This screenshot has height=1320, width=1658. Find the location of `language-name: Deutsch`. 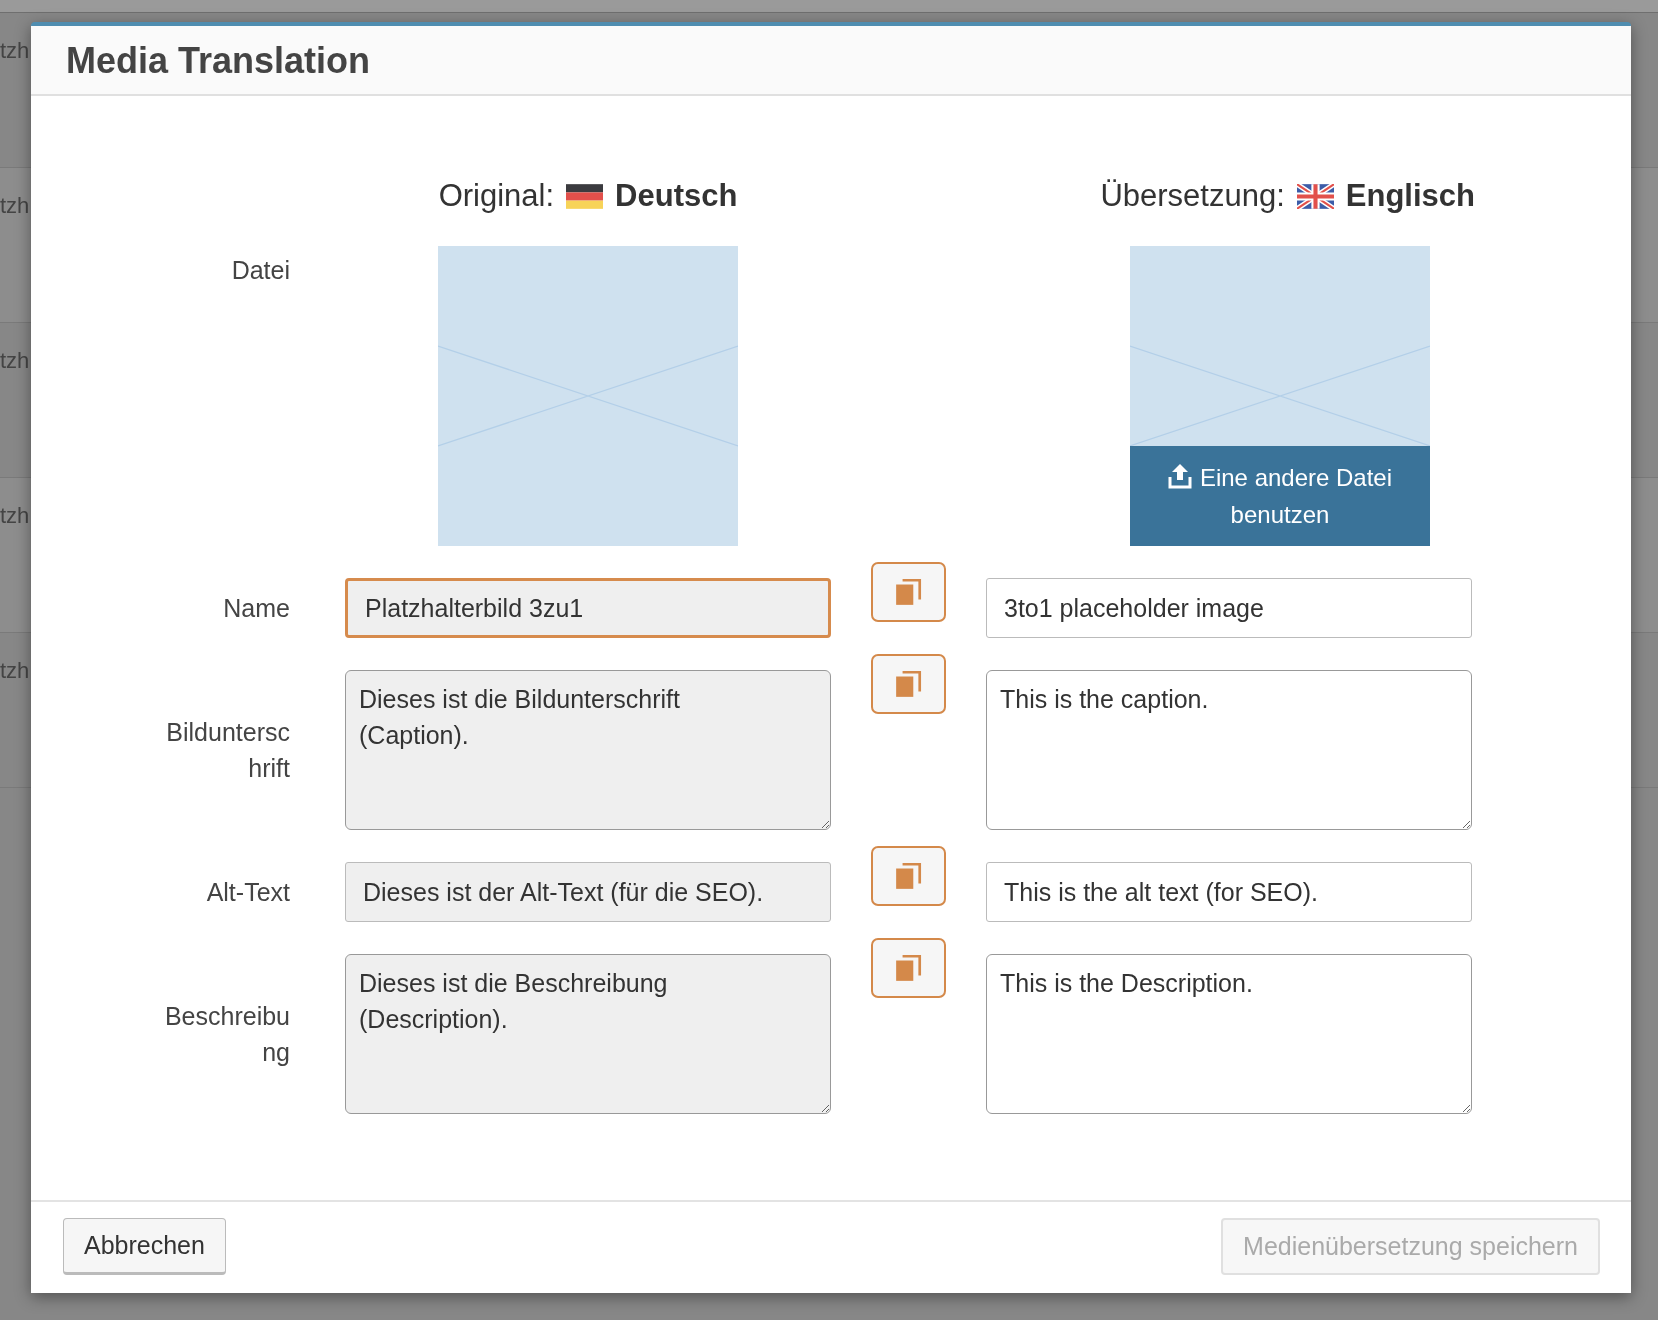

language-name: Deutsch is located at coordinates (676, 196).